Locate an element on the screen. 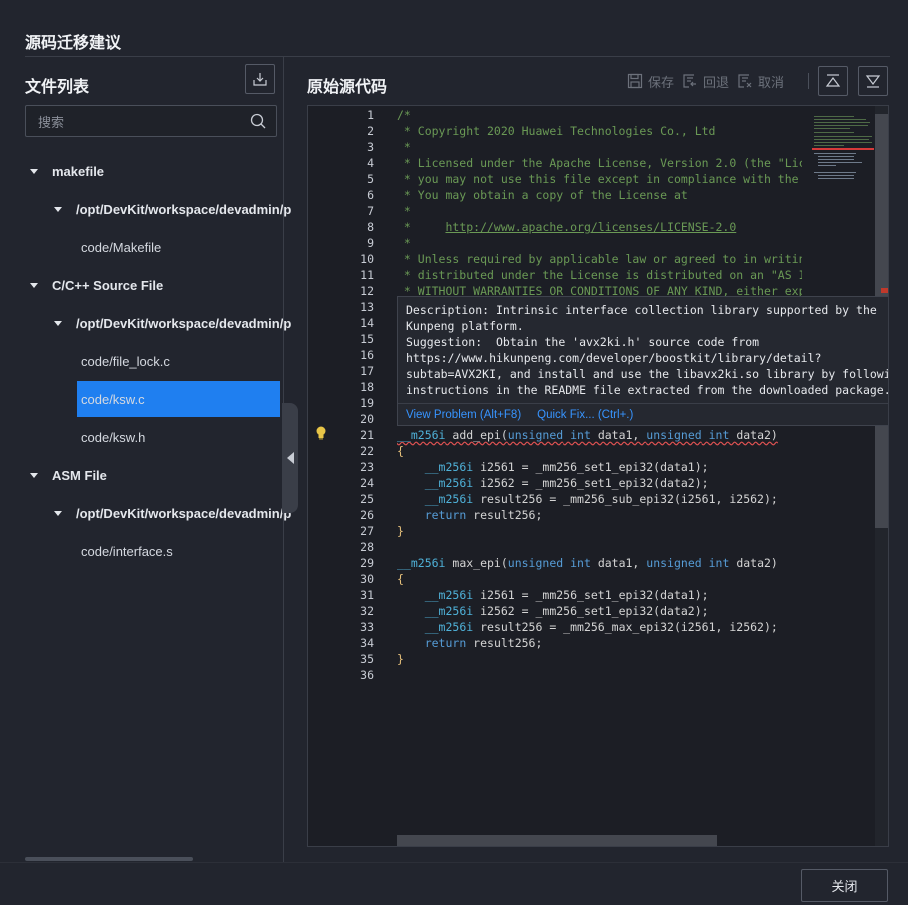  save-icon is located at coordinates (635, 81).